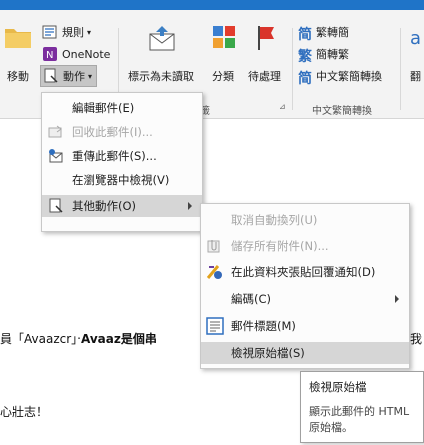 The width and height of the screenshot is (424, 445). I want to click on menu-item-edit-message: 編輯郵件(E), so click(122, 108).